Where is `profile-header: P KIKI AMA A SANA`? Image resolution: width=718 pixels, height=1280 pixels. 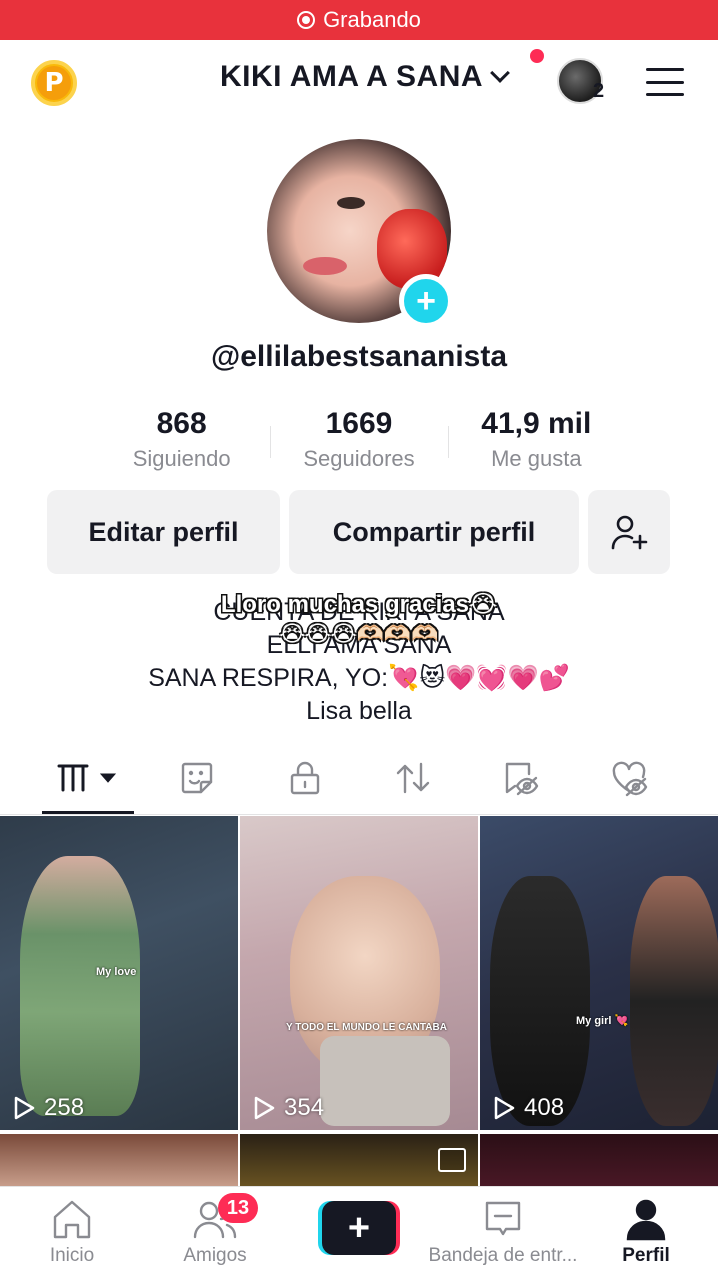
profile-header: P KIKI AMA A SANA is located at coordinates (359, 82).